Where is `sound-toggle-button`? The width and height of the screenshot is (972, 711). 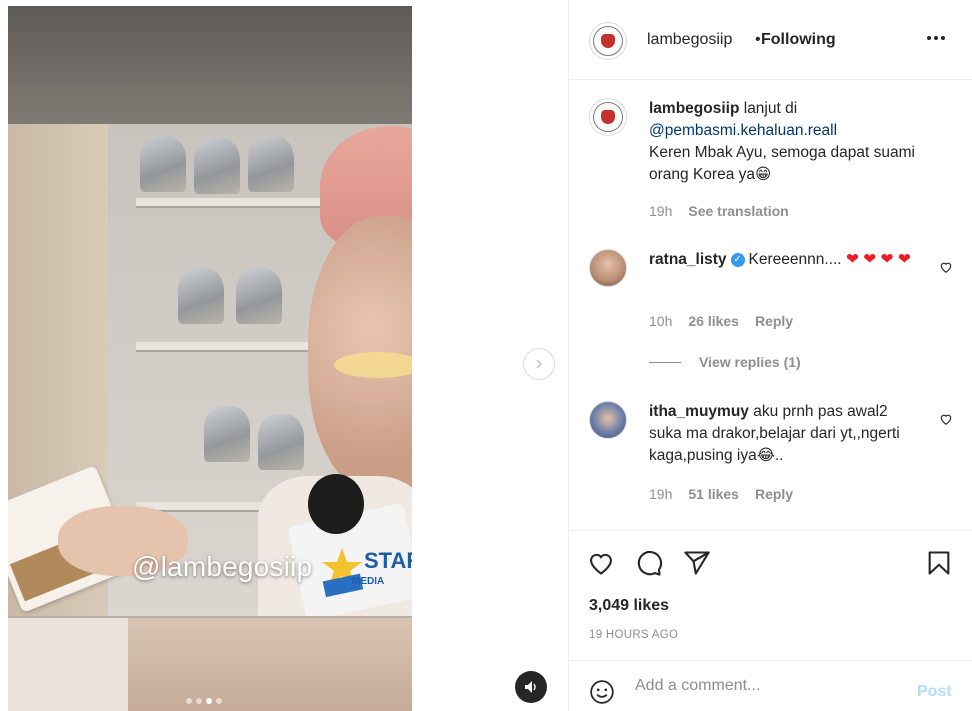
sound-toggle-button is located at coordinates (531, 687).